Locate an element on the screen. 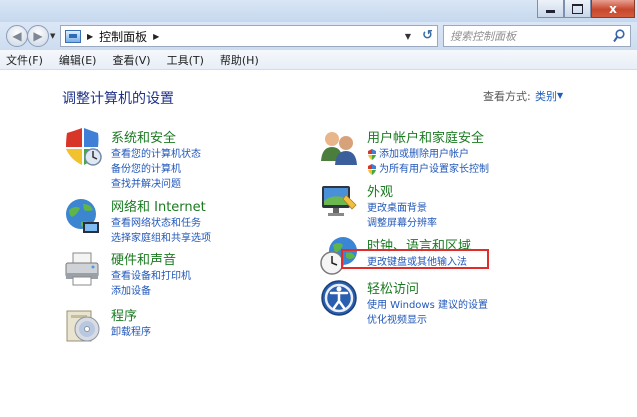  programs-disc-icon is located at coordinates (83, 325).